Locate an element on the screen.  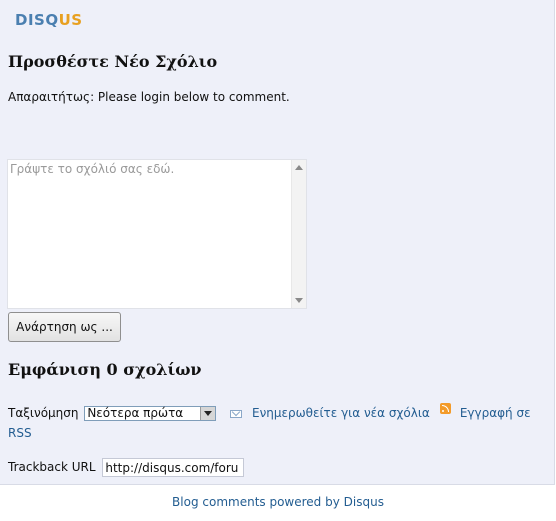
trackback-url-field is located at coordinates (173, 467).